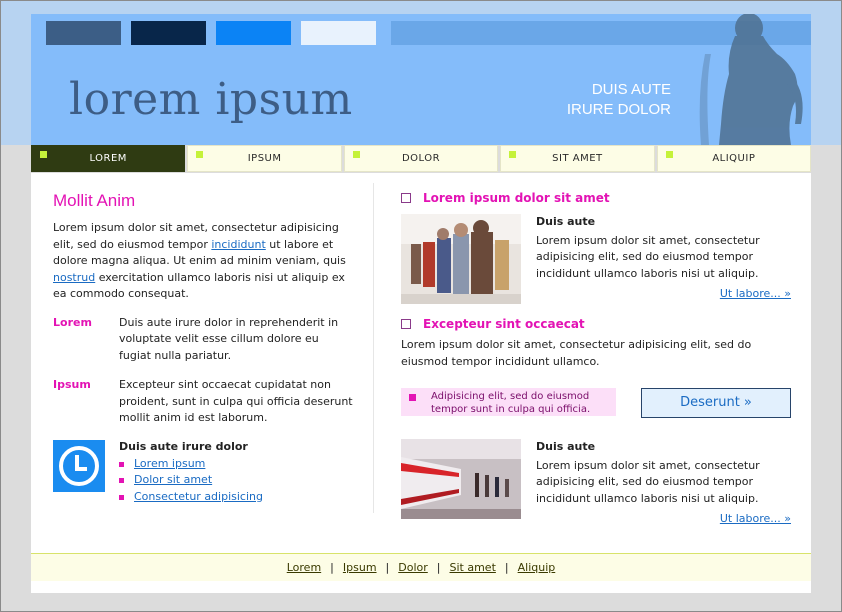 This screenshot has height=612, width=842. What do you see at coordinates (169, 463) in the screenshot?
I see `link-lorem-ipsum: Lorem ipsum` at bounding box center [169, 463].